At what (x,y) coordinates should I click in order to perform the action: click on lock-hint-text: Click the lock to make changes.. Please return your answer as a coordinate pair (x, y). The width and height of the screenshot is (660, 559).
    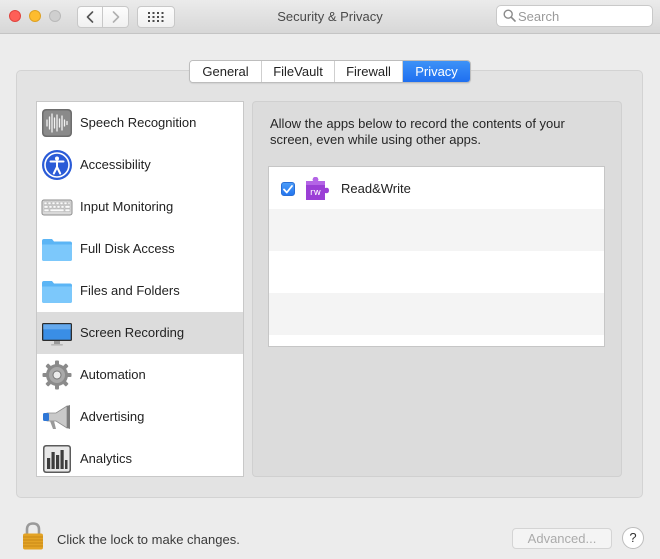
    Looking at the image, I should click on (148, 539).